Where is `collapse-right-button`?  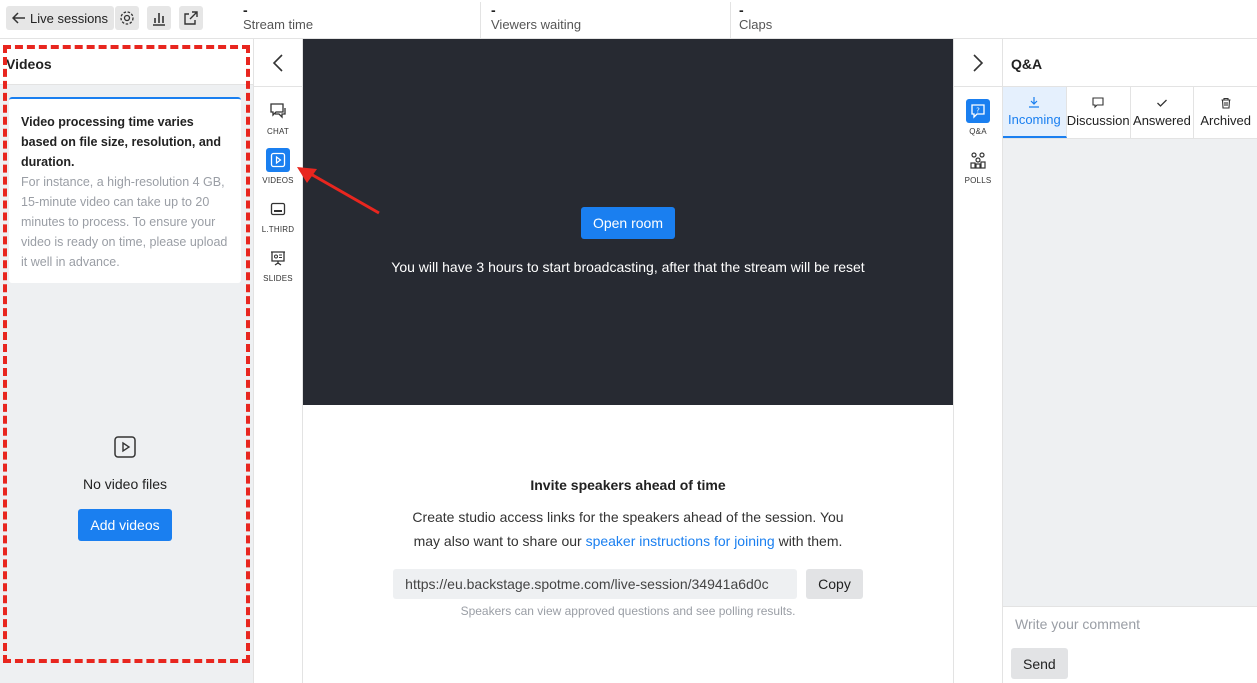 collapse-right-button is located at coordinates (978, 63).